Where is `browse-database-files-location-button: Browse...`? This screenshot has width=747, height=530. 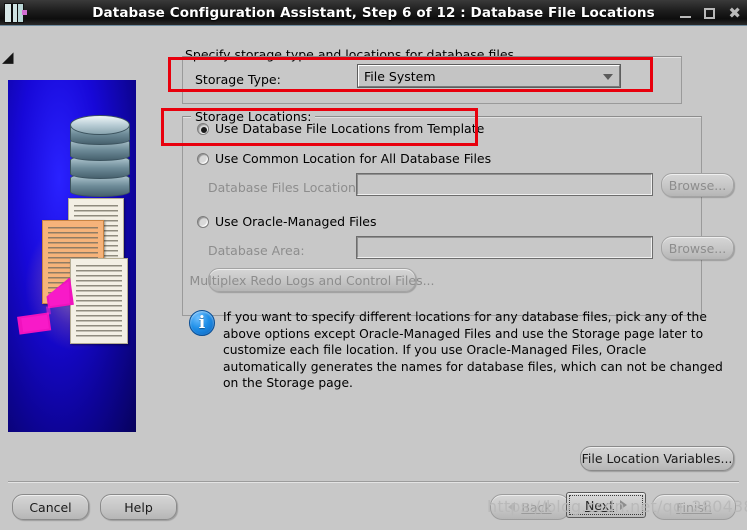 browse-database-files-location-button: Browse... is located at coordinates (697, 185).